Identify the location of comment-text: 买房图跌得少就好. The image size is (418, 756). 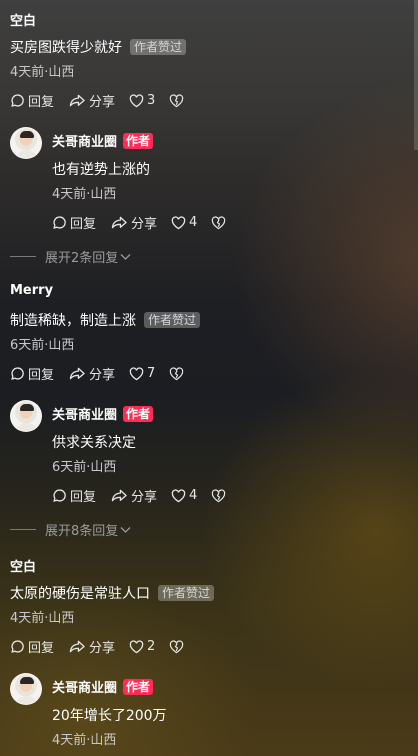
(66, 47).